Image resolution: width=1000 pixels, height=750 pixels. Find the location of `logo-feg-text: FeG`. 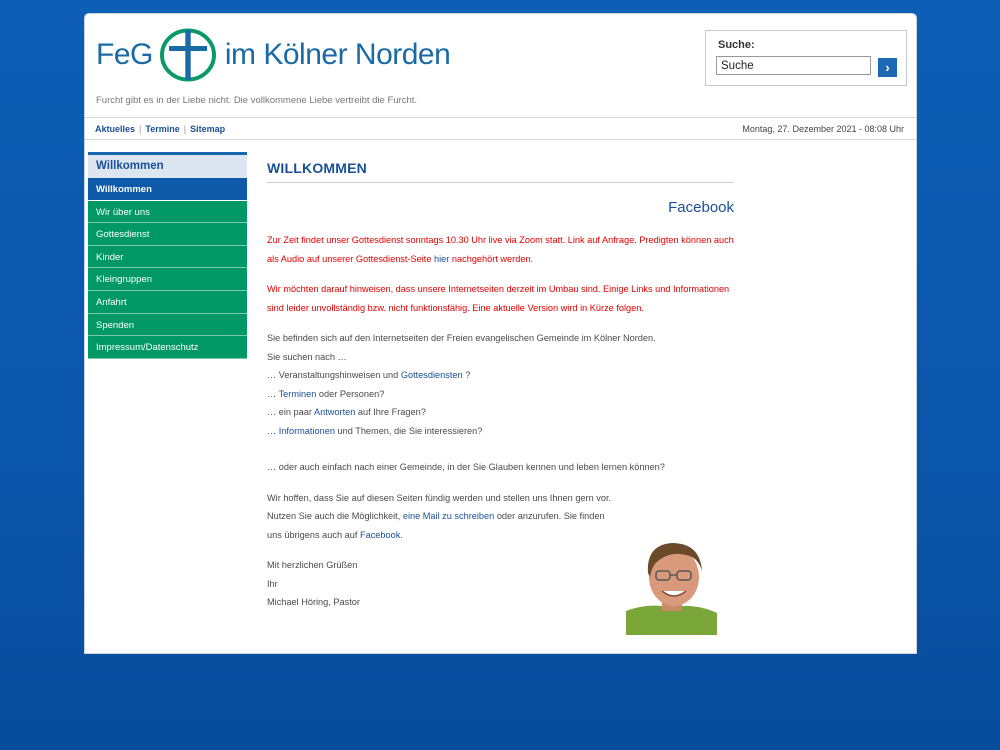

logo-feg-text: FeG is located at coordinates (124, 54).